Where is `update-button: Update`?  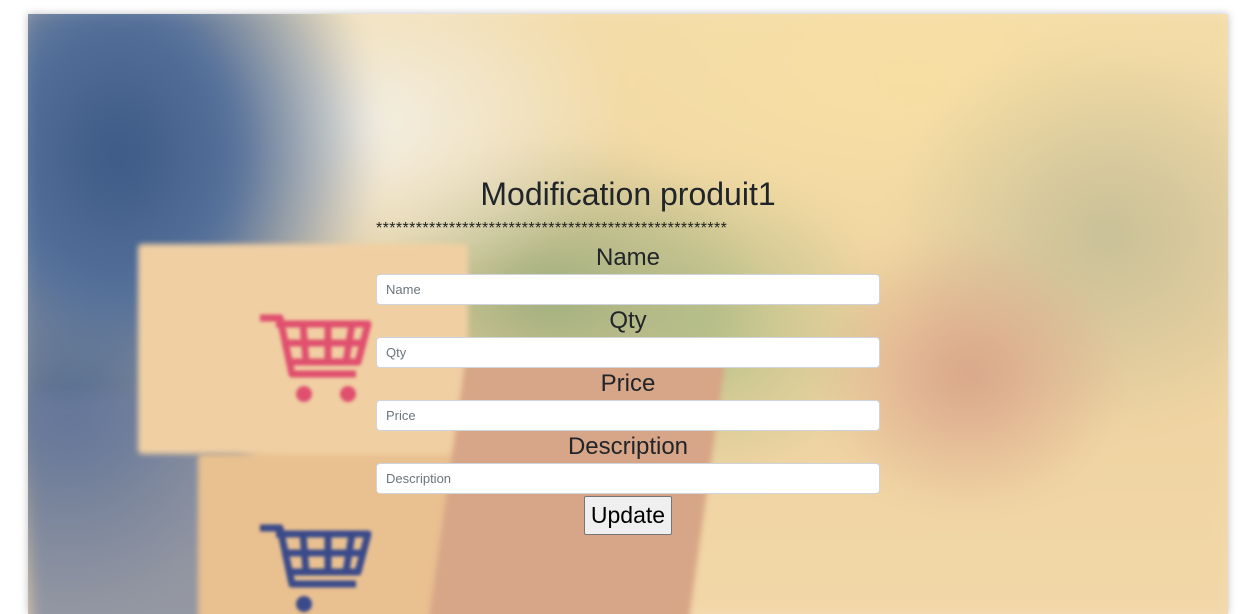
update-button: Update is located at coordinates (628, 515).